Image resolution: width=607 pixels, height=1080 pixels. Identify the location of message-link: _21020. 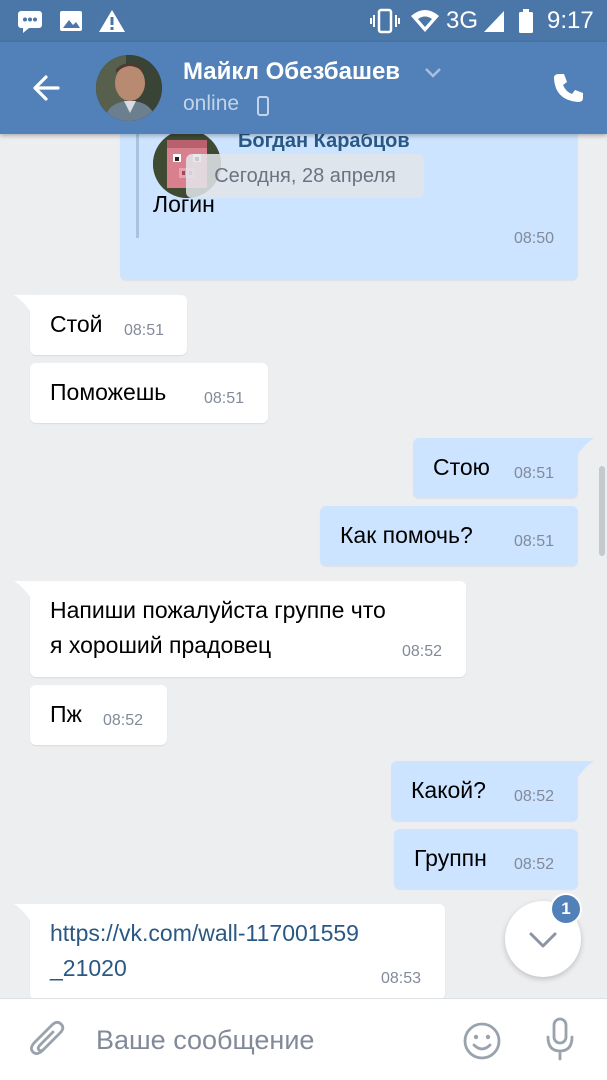
(88, 968).